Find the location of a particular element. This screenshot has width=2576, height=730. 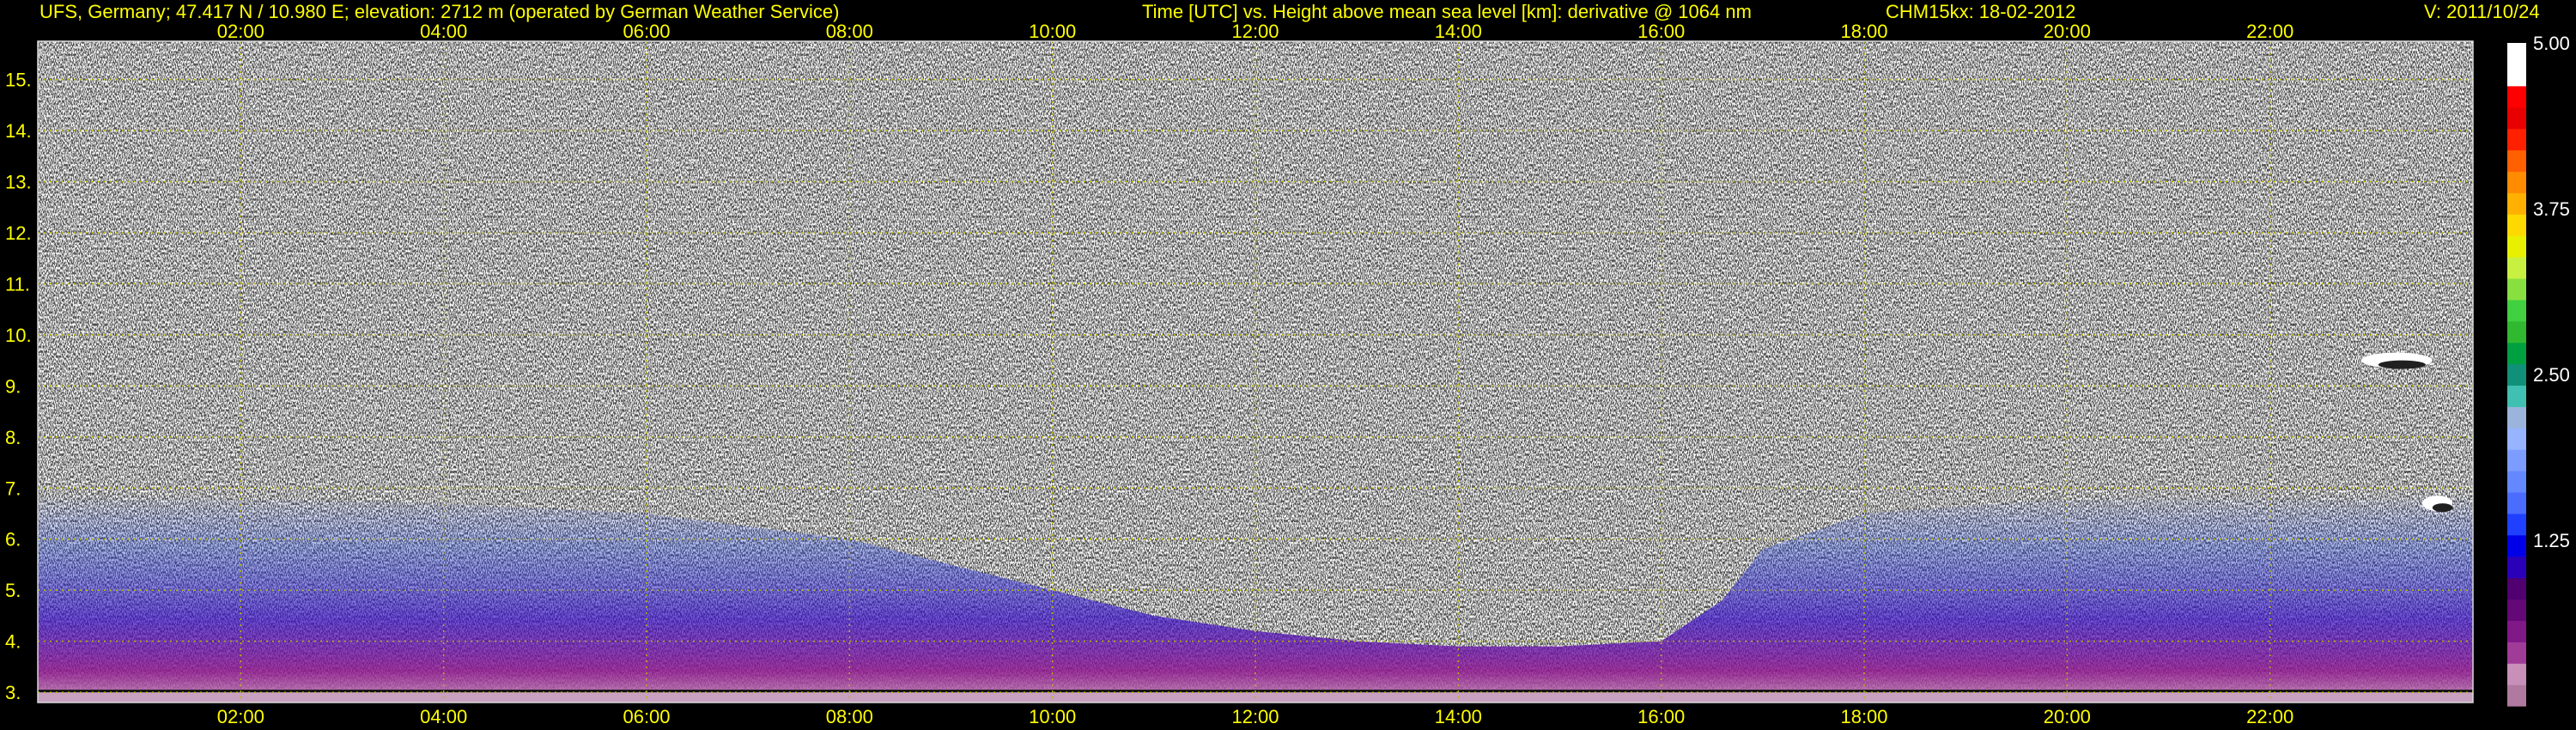

y-tick-8: 11. is located at coordinates (17, 284).